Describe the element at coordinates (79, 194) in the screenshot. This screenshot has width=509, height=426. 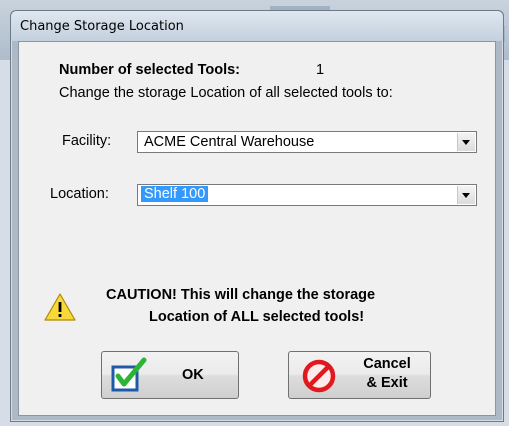
I see `location-label: Location:` at that location.